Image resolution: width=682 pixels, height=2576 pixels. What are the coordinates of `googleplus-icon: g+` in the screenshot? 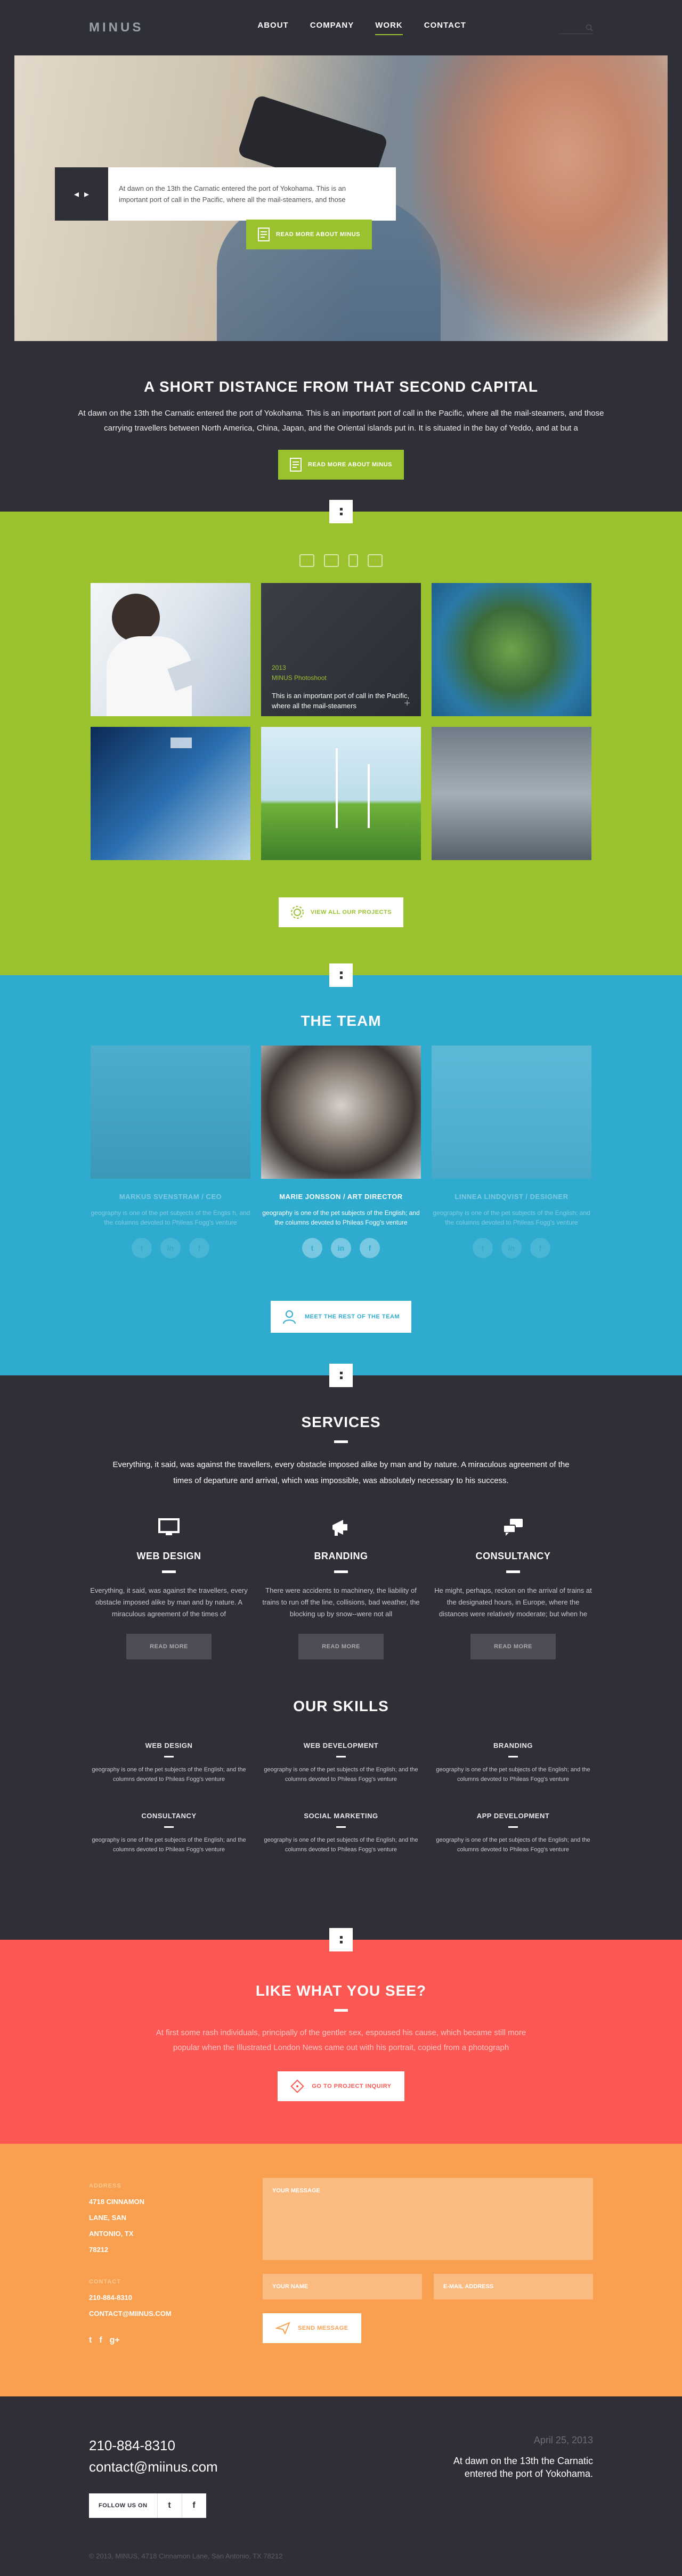 It's located at (115, 2340).